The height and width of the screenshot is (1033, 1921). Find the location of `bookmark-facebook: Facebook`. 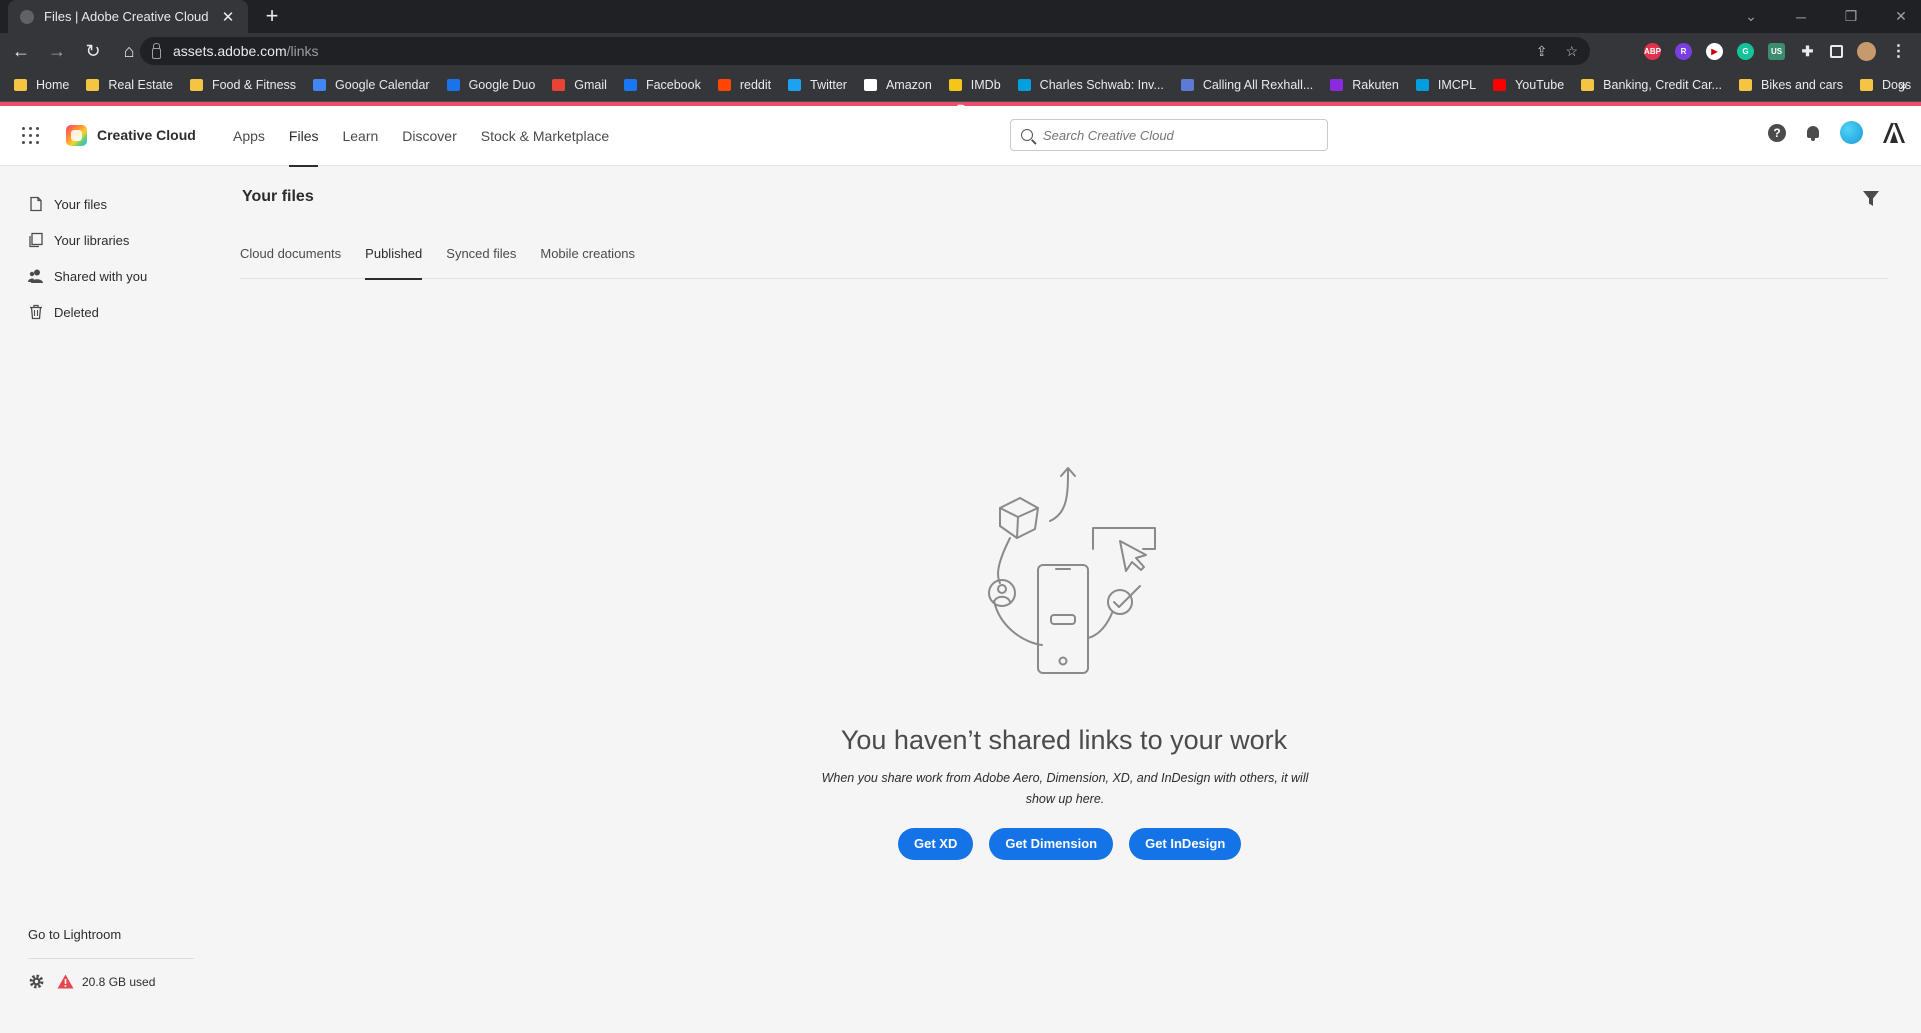

bookmark-facebook: Facebook is located at coordinates (662, 85).